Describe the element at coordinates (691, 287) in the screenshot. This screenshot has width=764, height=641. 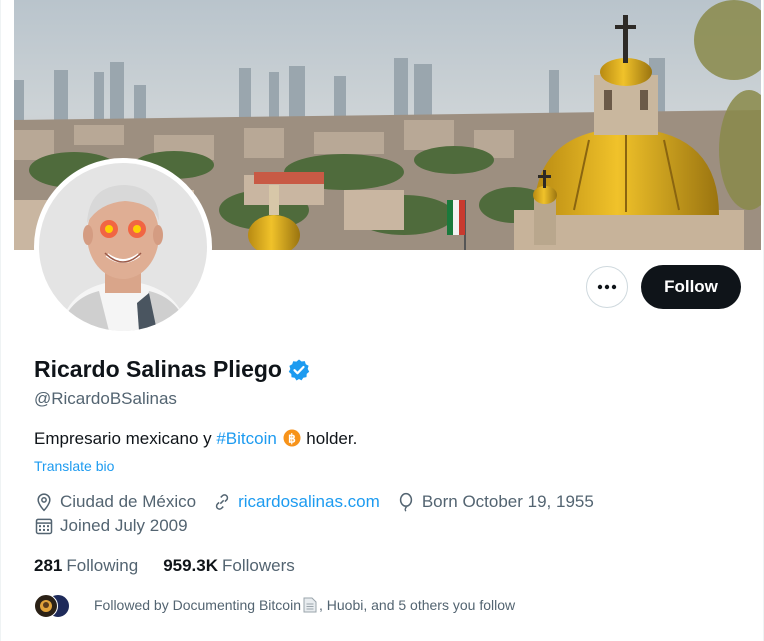
I see `follow-button: Follow` at that location.